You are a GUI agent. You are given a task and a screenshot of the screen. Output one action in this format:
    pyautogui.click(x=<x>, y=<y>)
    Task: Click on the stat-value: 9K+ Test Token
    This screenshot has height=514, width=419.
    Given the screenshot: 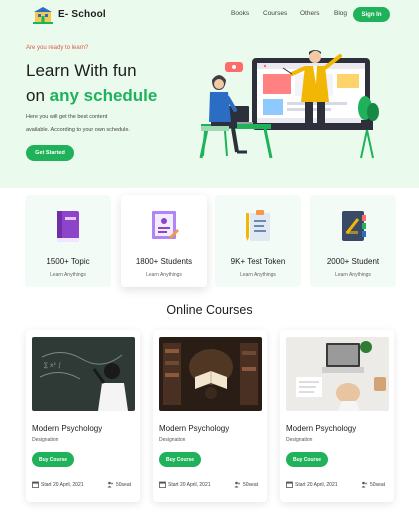 What is the action you would take?
    pyautogui.click(x=258, y=261)
    